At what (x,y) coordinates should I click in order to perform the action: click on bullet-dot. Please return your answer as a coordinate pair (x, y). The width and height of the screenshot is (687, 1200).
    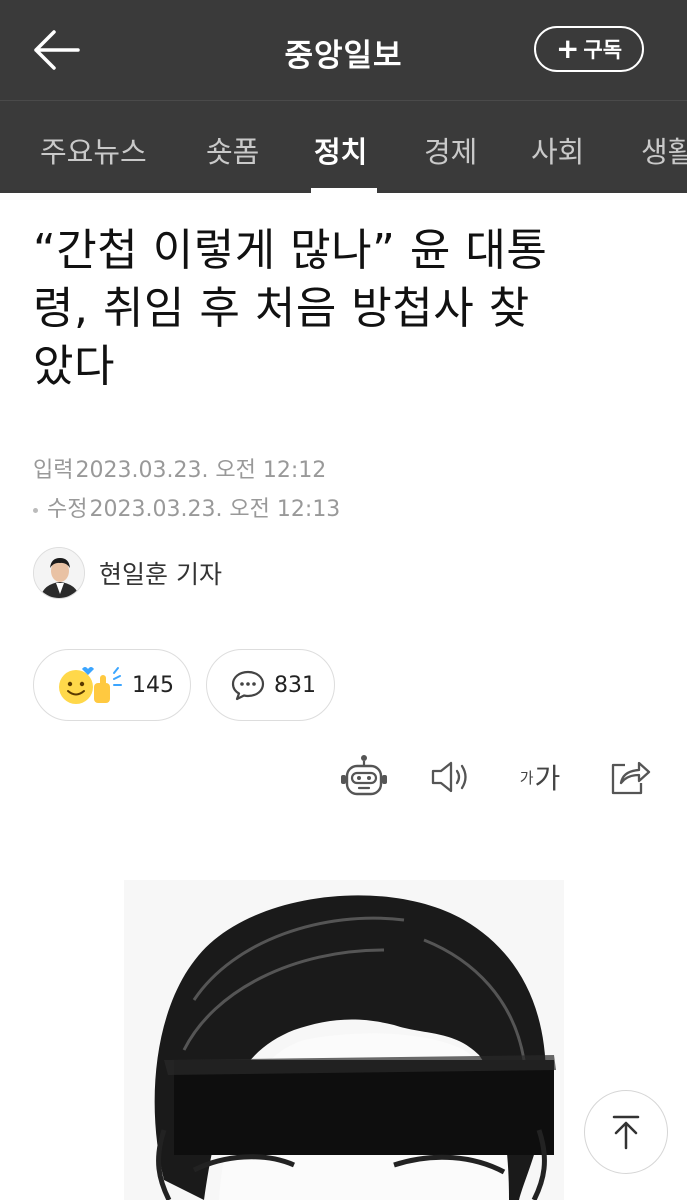
    Looking at the image, I should click on (35, 510).